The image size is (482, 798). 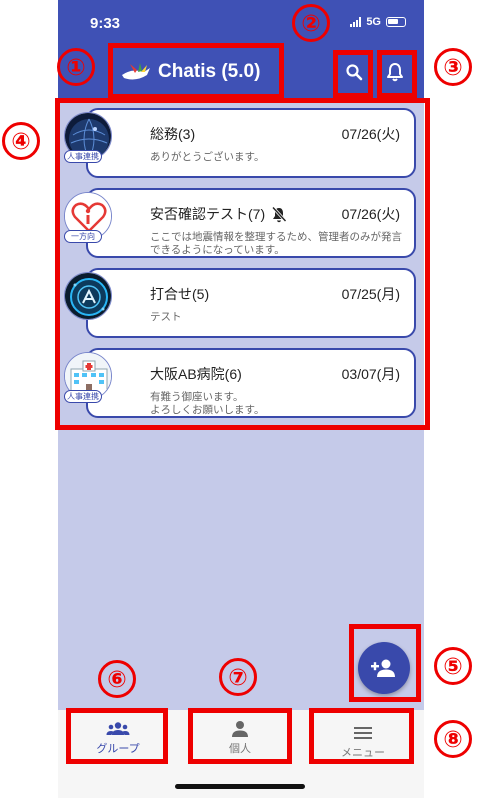 I want to click on chat-card: 打合せ(5) 07/25(月) テスト, so click(x=251, y=303).